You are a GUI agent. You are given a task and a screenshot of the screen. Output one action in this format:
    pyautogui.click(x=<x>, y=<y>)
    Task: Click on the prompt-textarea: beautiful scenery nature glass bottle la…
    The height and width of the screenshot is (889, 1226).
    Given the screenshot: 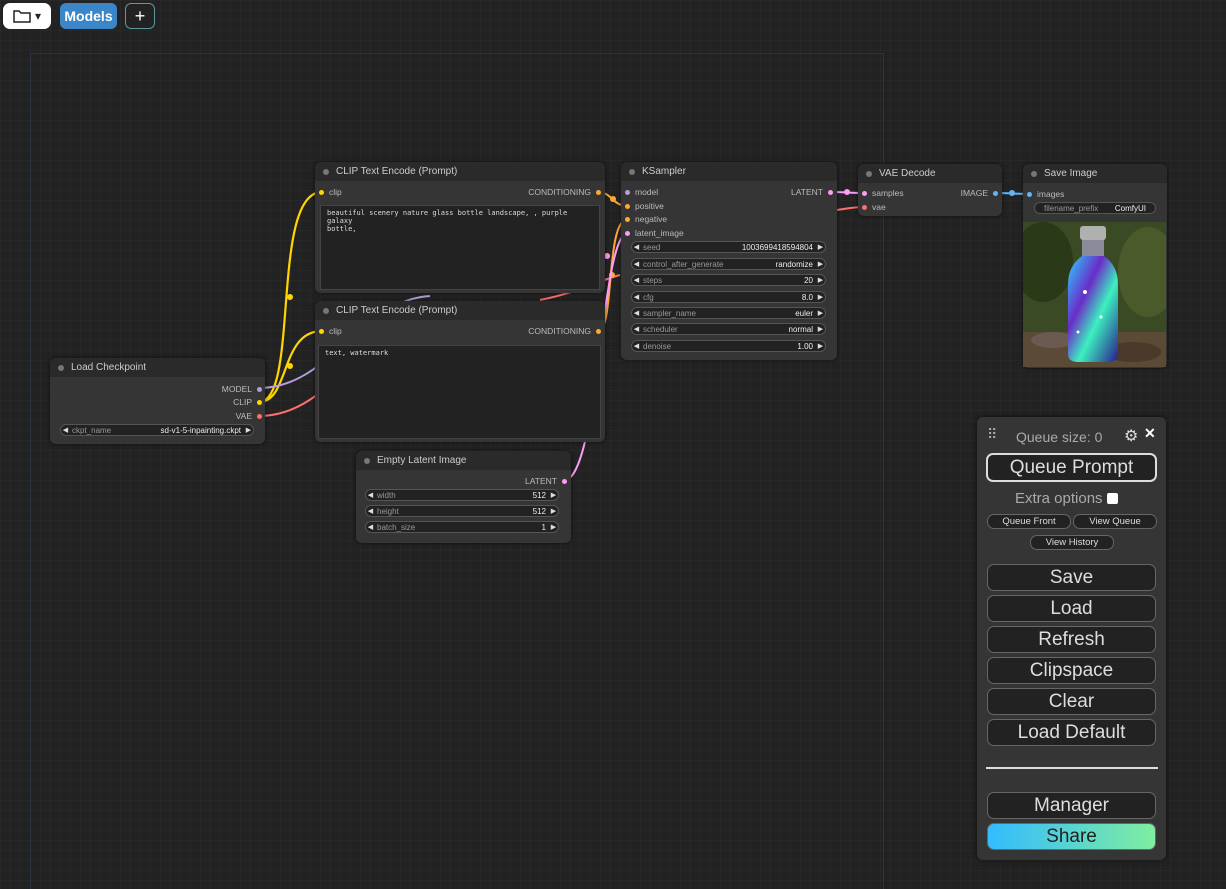 What is the action you would take?
    pyautogui.click(x=460, y=247)
    